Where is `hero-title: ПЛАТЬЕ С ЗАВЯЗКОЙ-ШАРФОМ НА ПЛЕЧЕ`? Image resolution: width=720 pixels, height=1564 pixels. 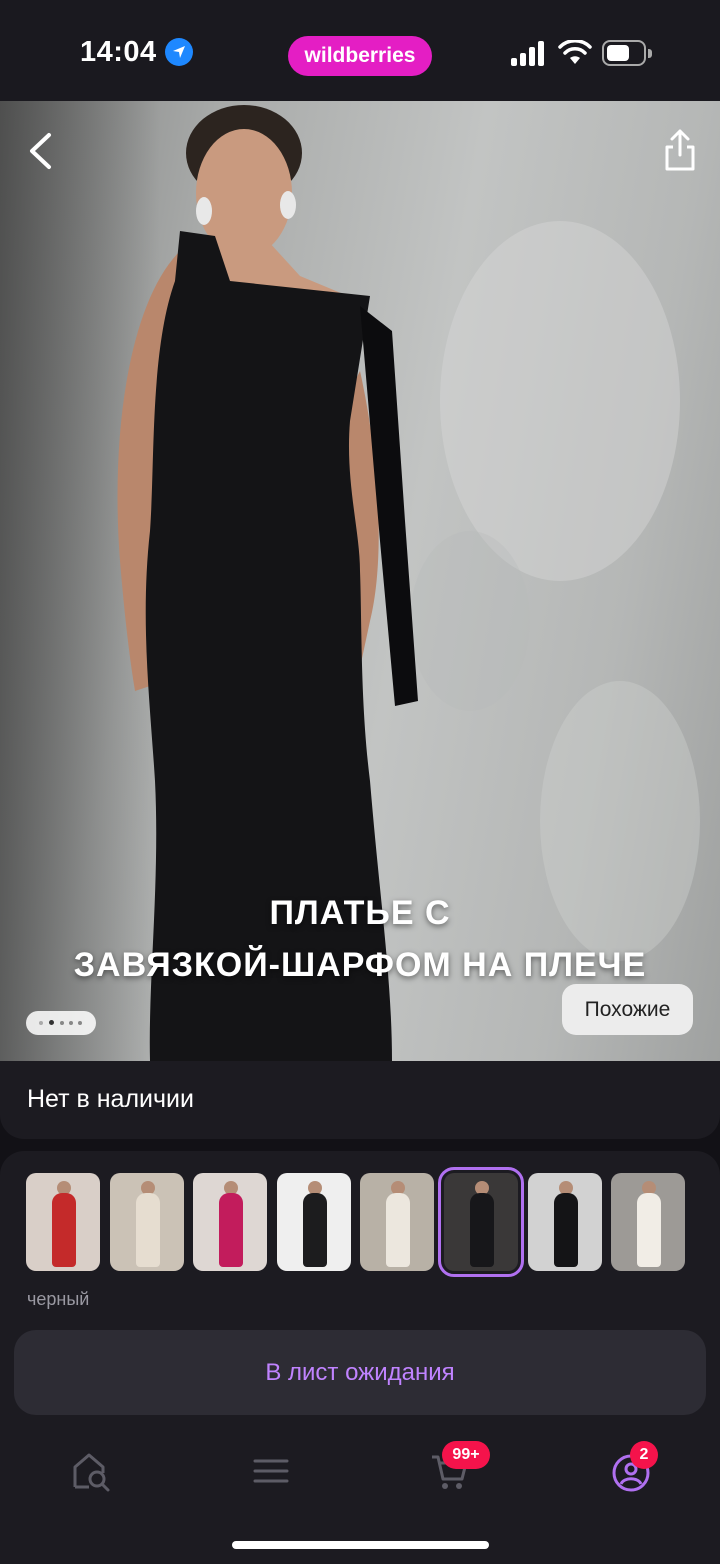 hero-title: ПЛАТЬЕ С ЗАВЯЗКОЙ-ШАРФОМ НА ПЛЕЧЕ is located at coordinates (360, 939).